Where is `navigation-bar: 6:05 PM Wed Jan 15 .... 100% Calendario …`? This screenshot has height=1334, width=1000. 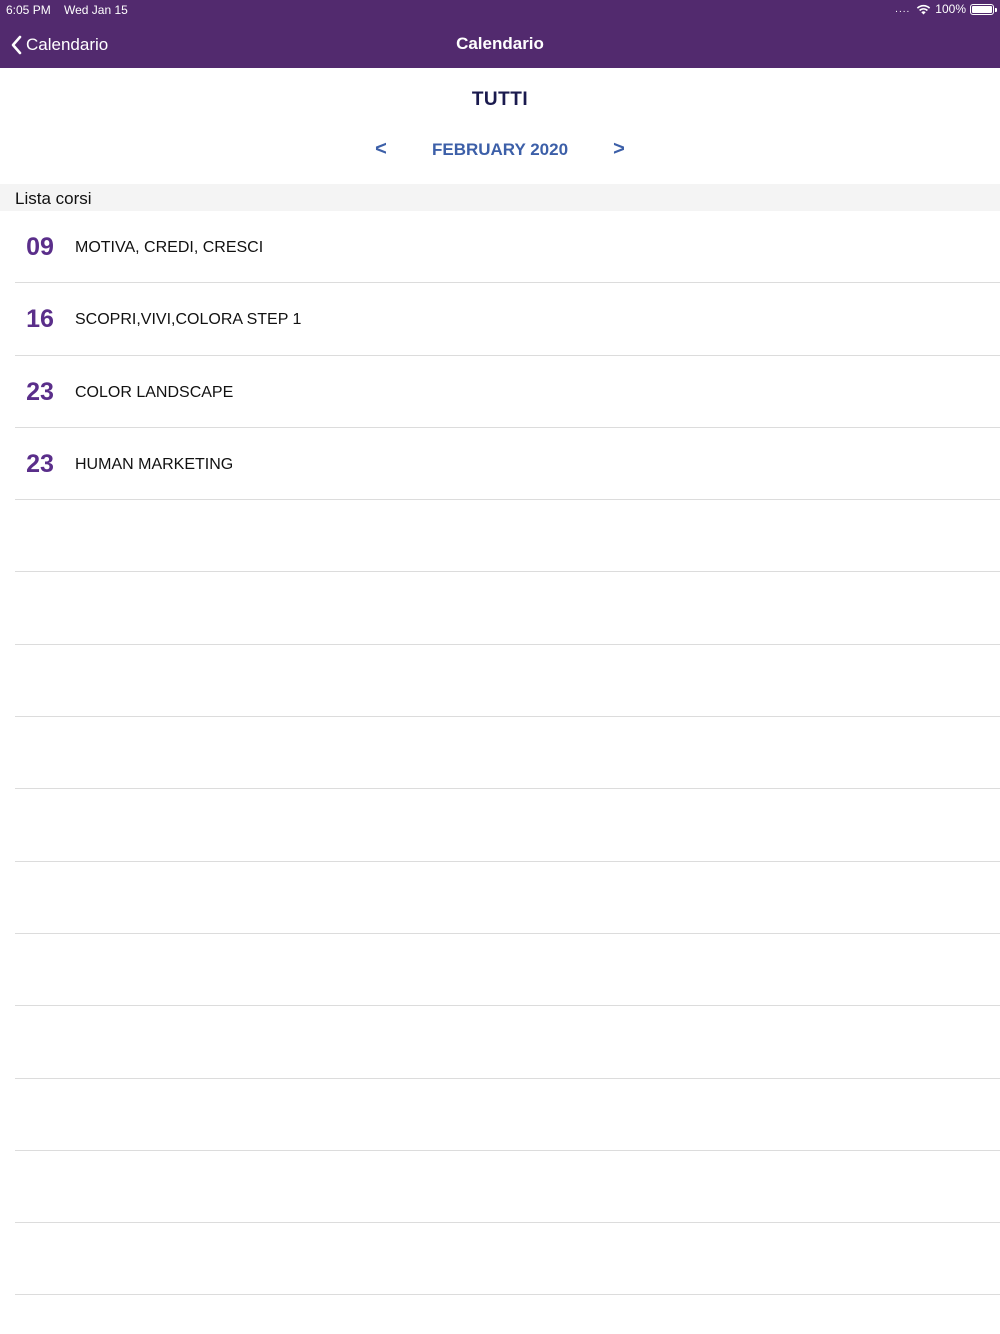 navigation-bar: 6:05 PM Wed Jan 15 .... 100% Calendario … is located at coordinates (500, 34).